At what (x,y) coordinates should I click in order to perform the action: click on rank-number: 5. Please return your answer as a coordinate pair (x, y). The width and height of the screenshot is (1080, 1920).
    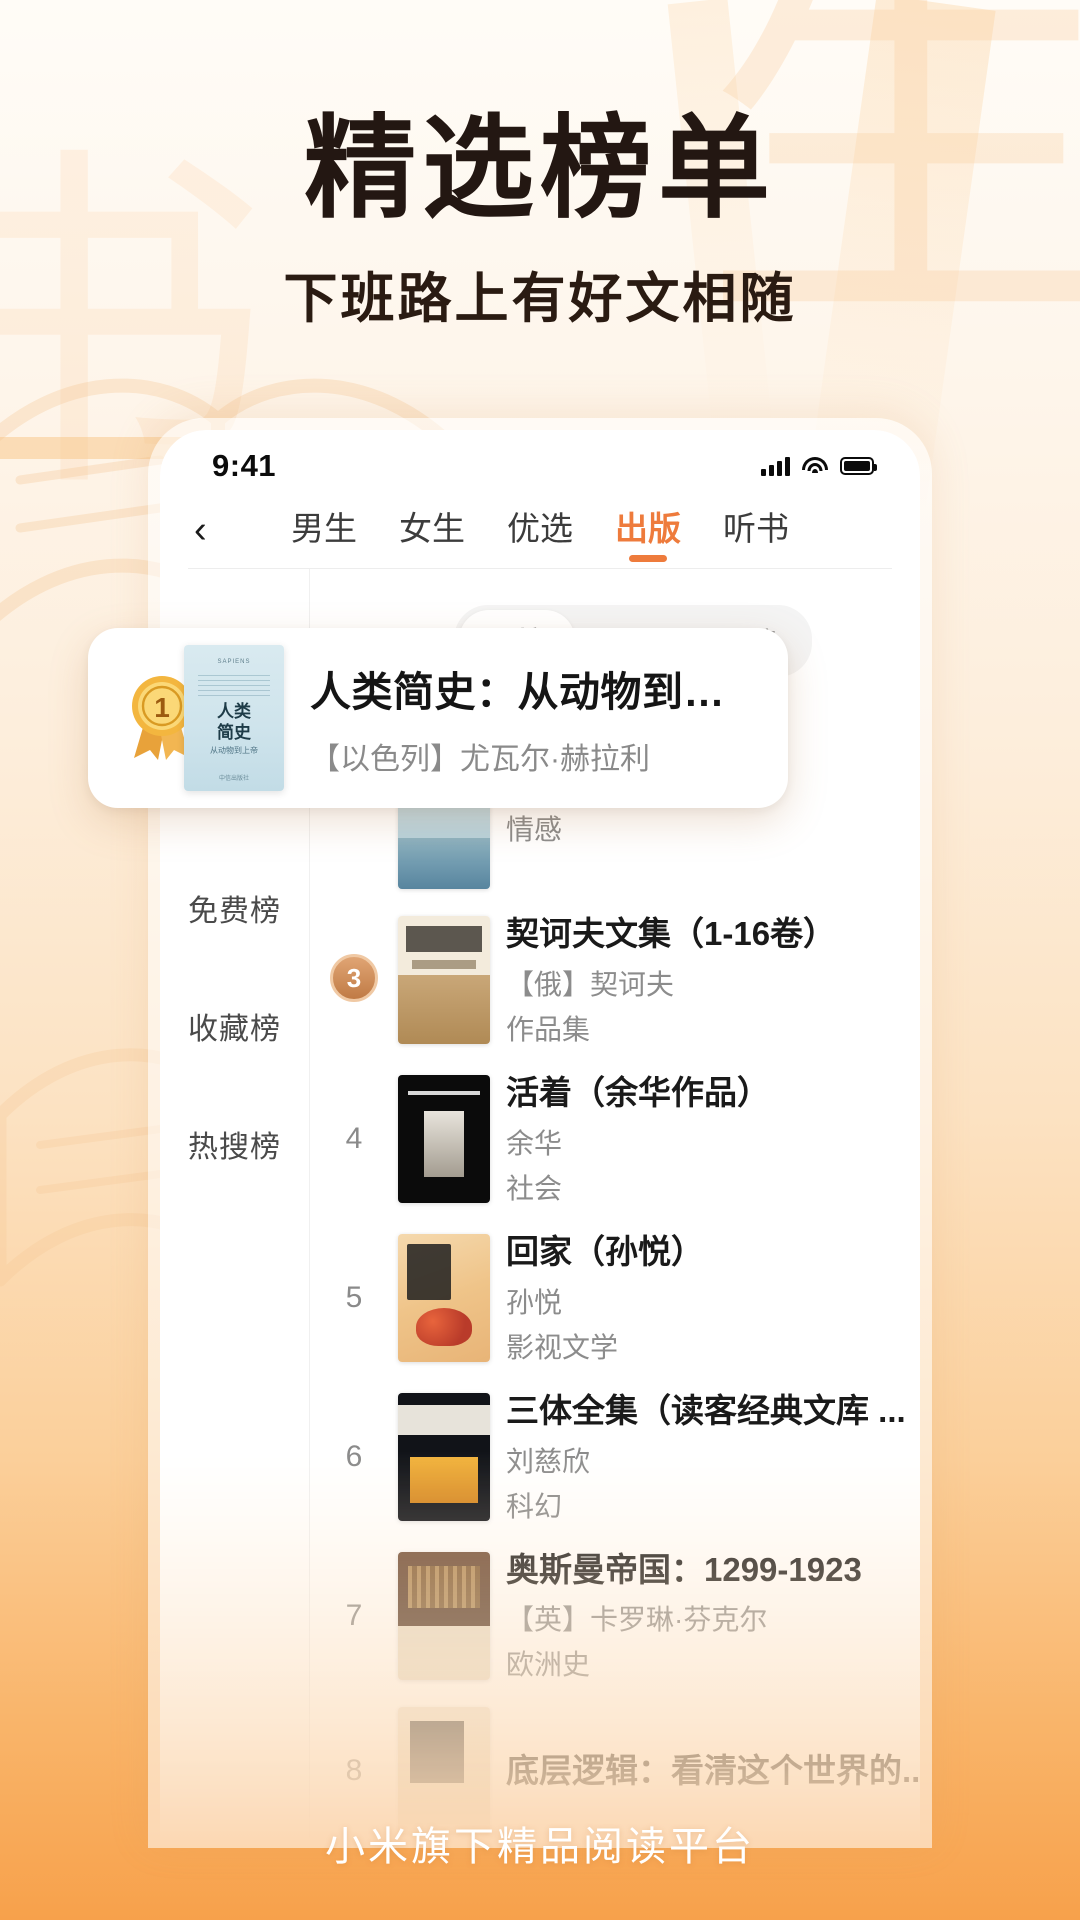
    Looking at the image, I should click on (354, 1298).